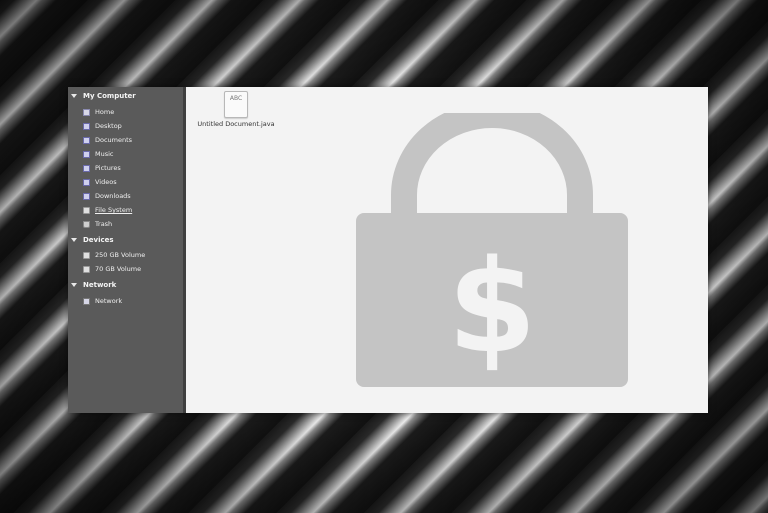 Image resolution: width=768 pixels, height=513 pixels. I want to click on file-icon-text: ABC, so click(236, 98).